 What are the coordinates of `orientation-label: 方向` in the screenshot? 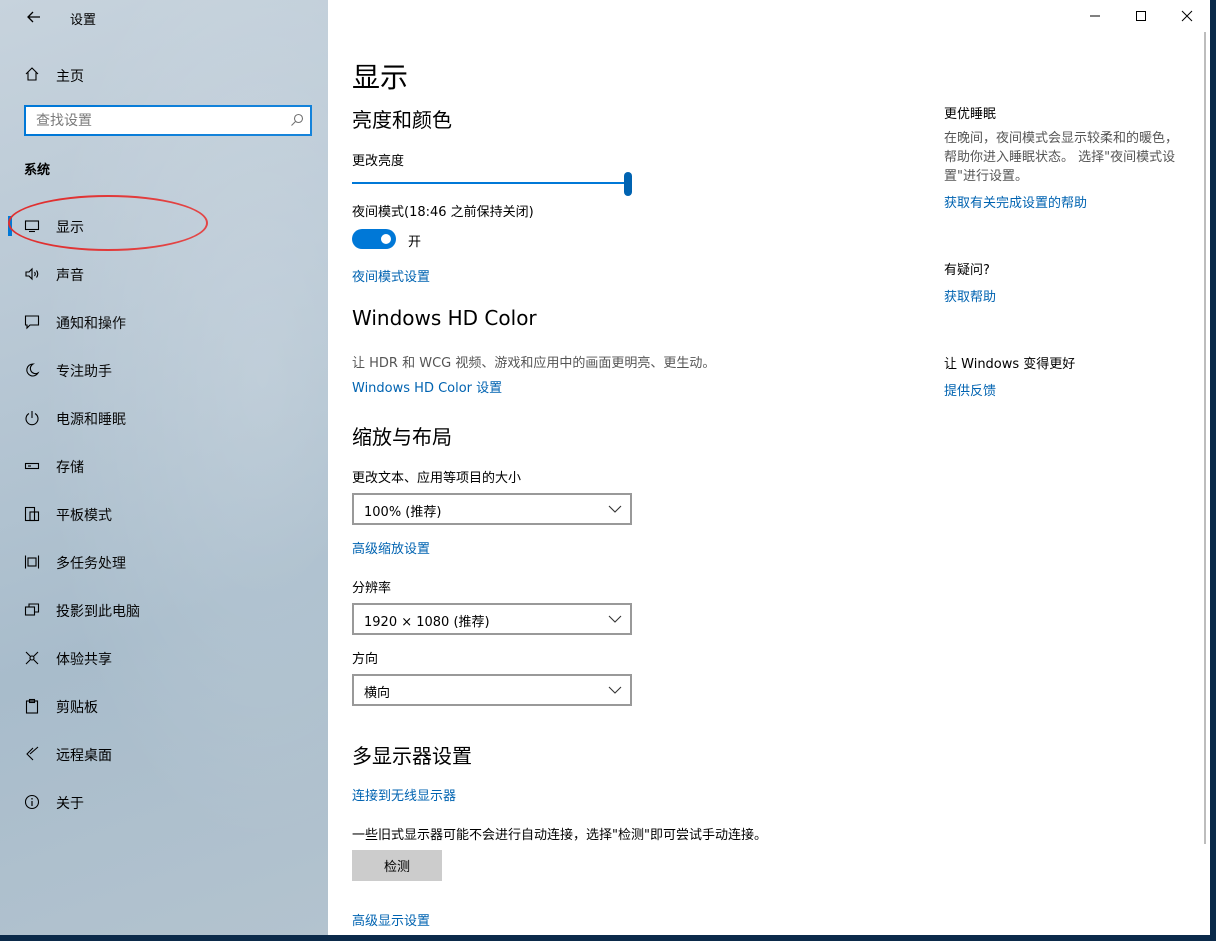 It's located at (365, 659).